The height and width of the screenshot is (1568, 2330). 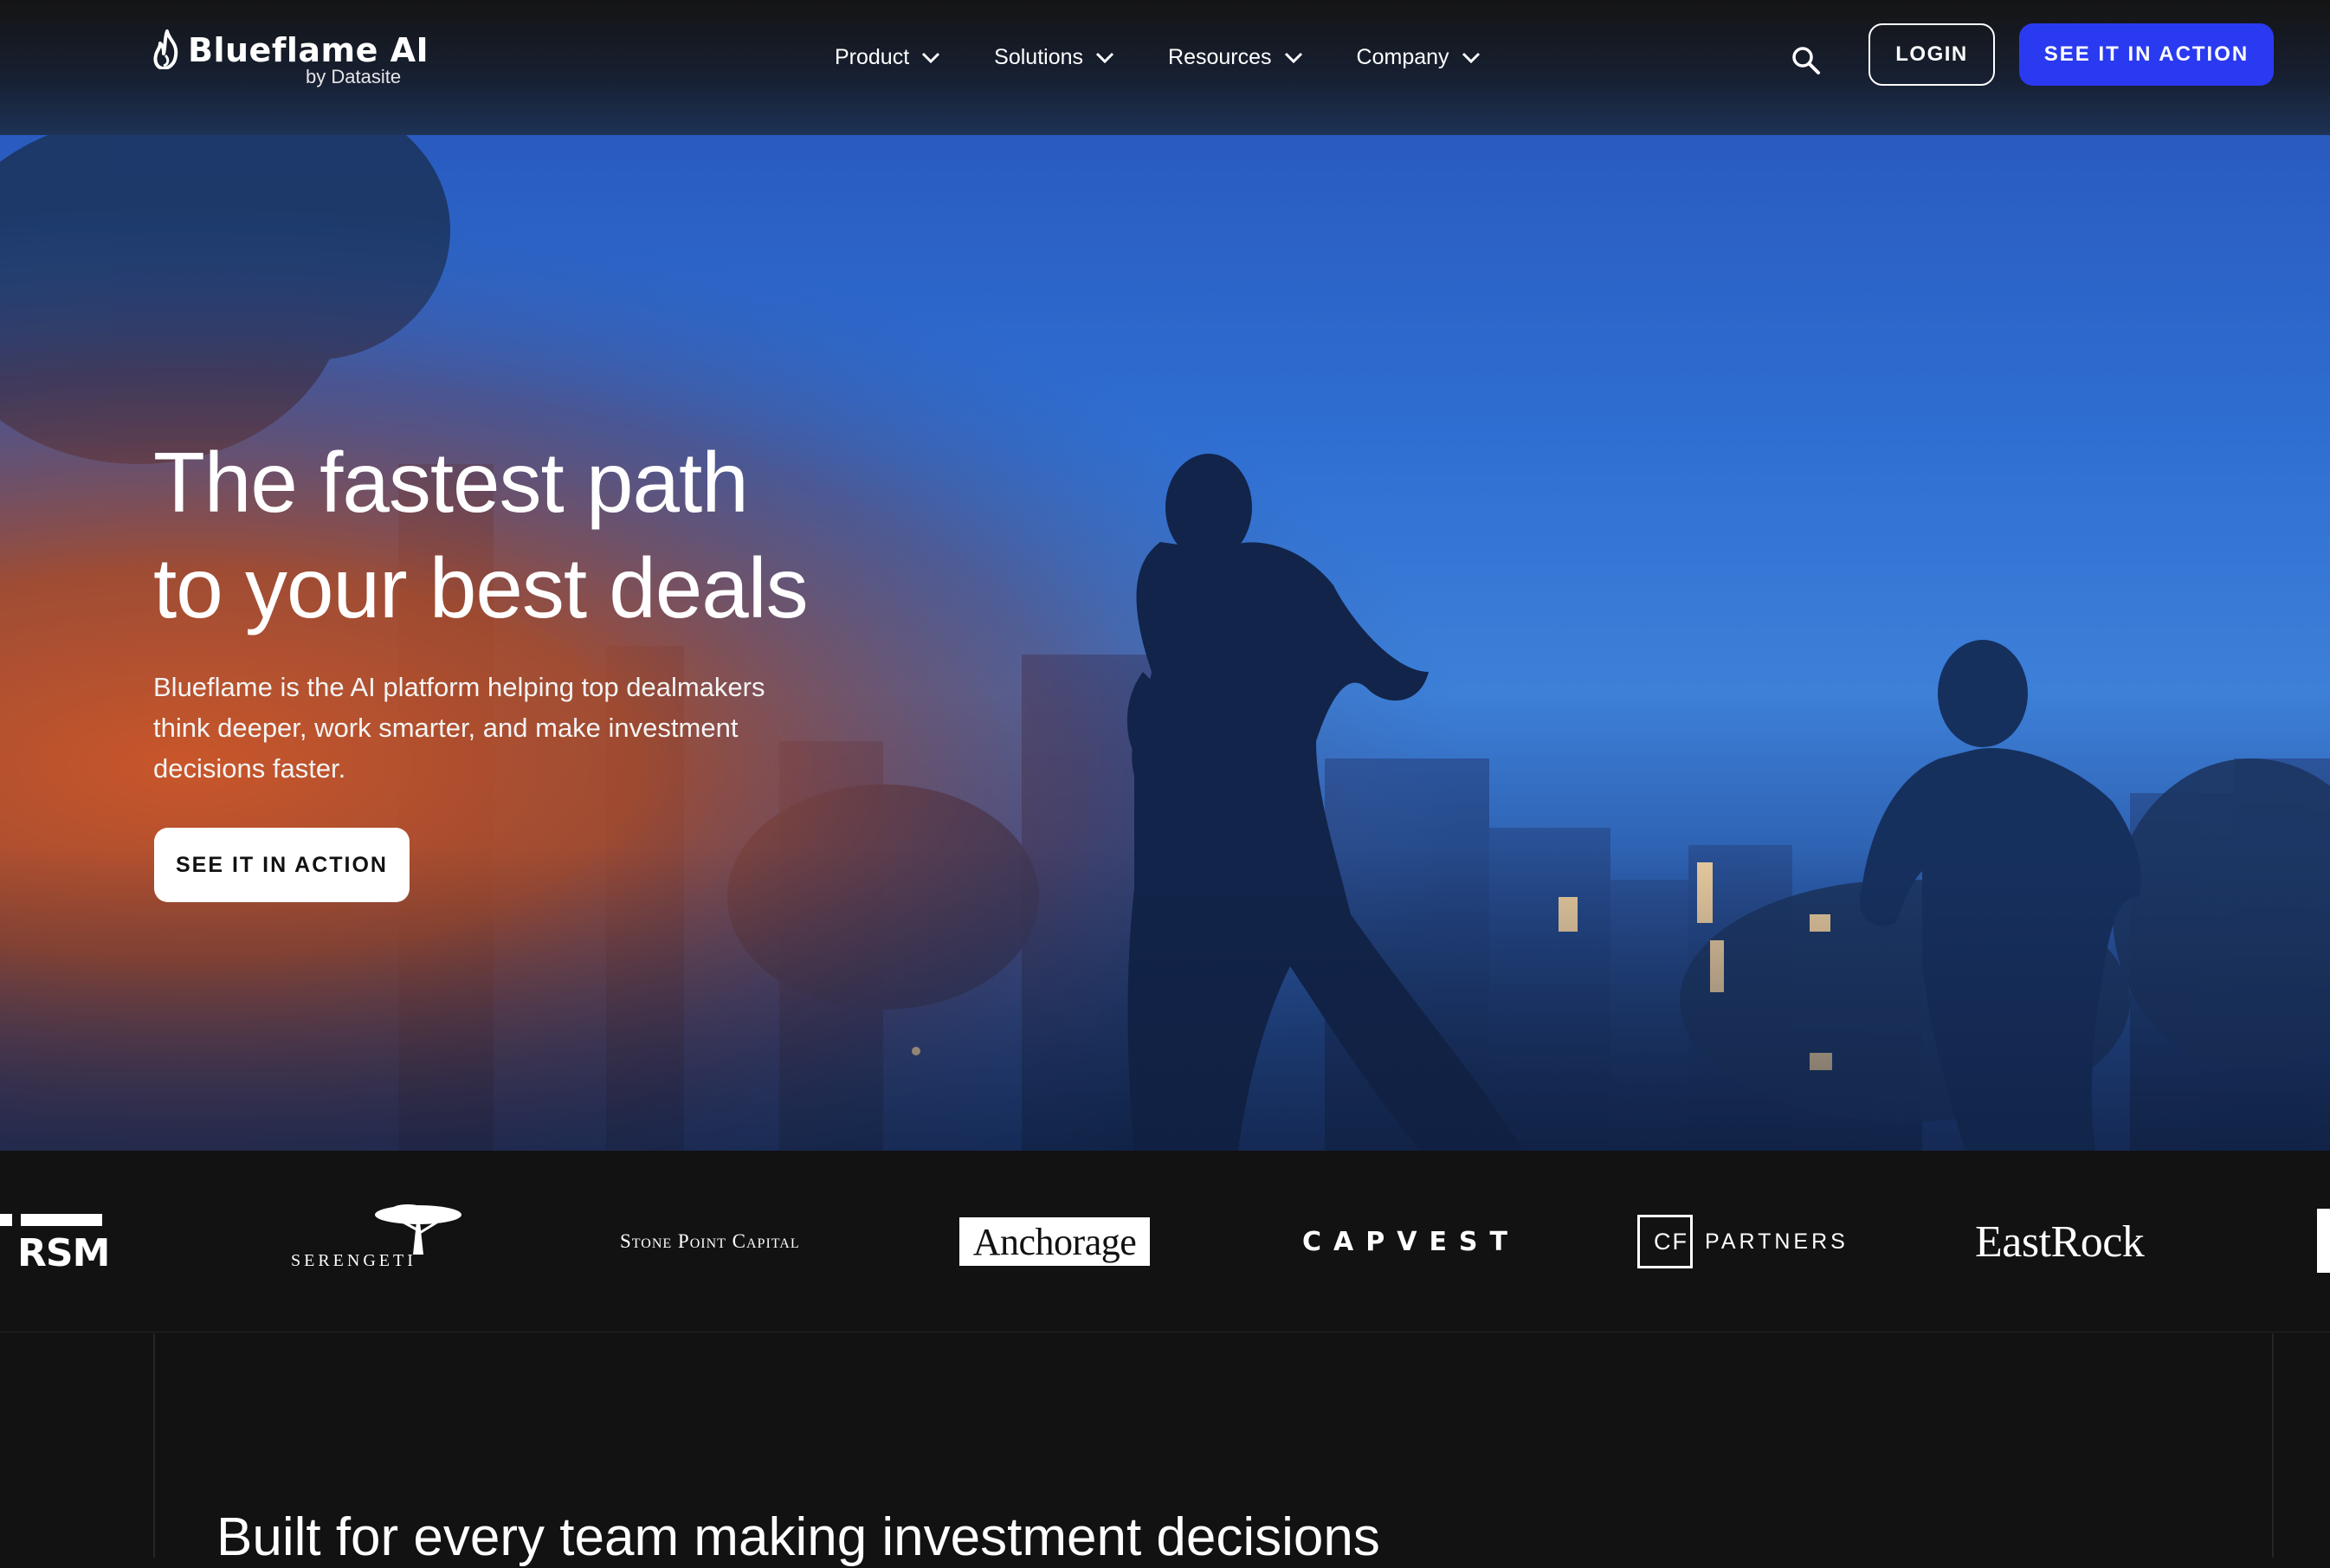 I want to click on client-logo-label: PARTNERS, so click(x=1777, y=1241).